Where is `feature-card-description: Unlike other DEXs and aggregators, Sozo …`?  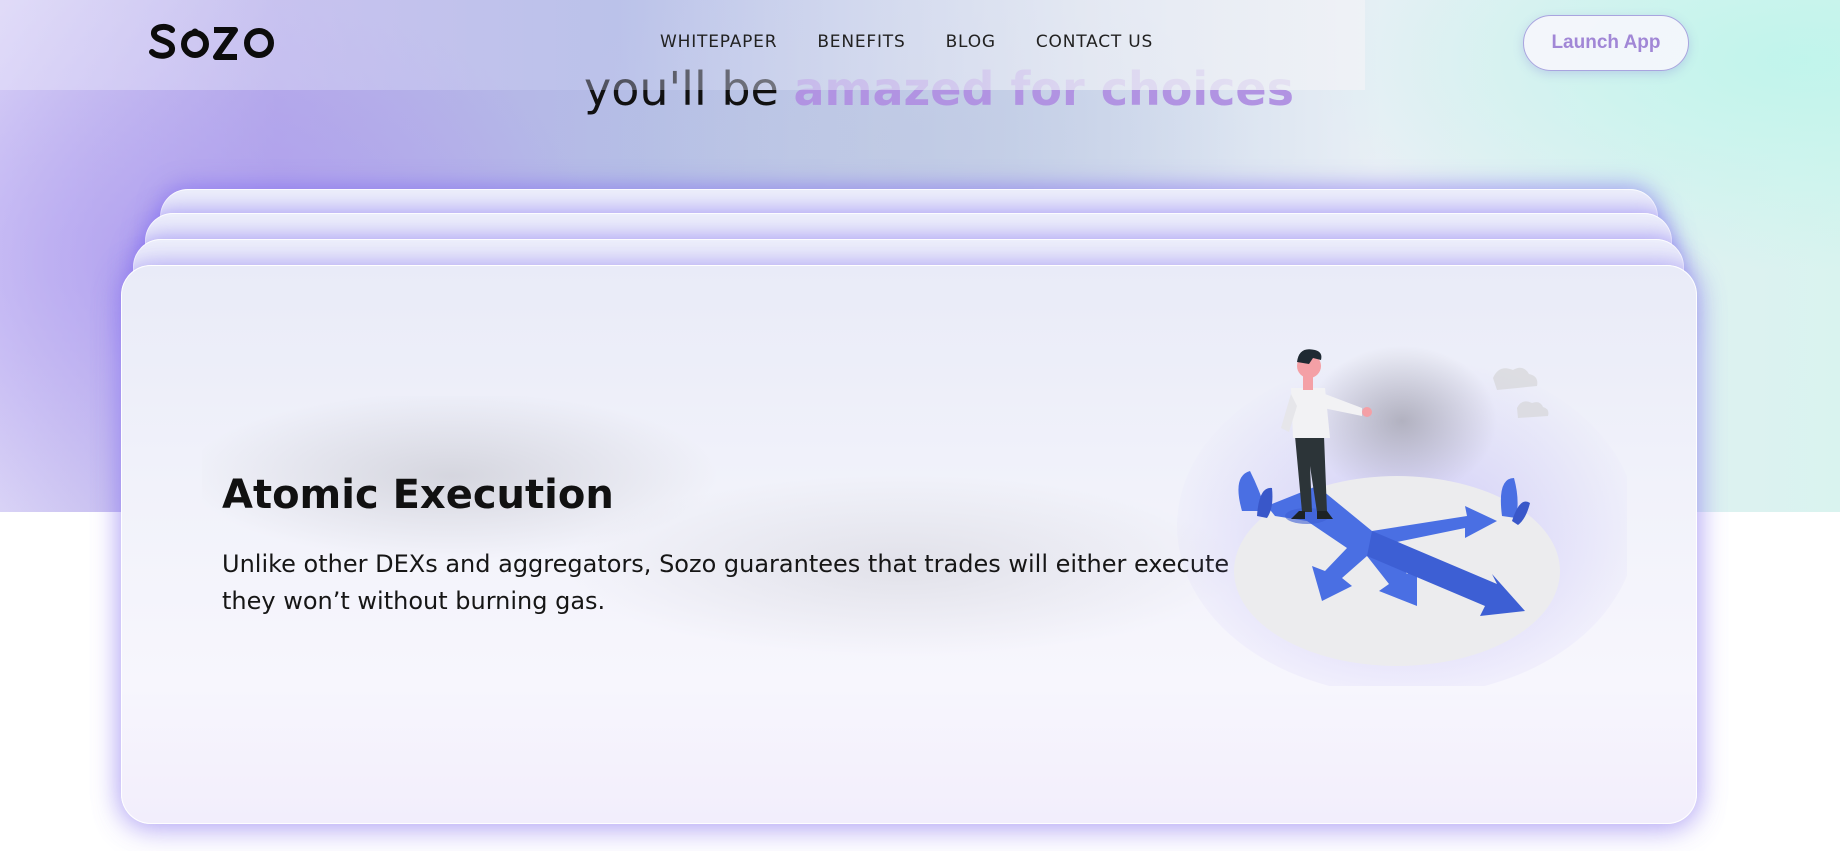
feature-card-description: Unlike other DEXs and aggregators, Sozo … is located at coordinates (742, 582).